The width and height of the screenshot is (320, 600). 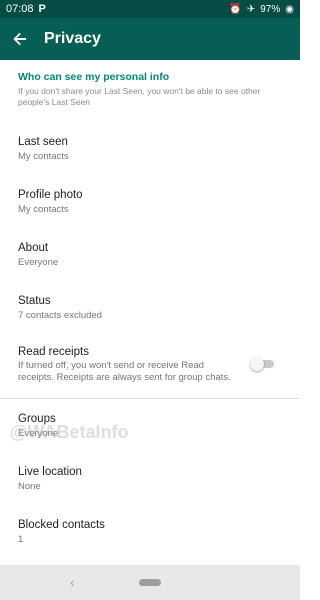 What do you see at coordinates (150, 307) in the screenshot?
I see `setting-status: Status 7 contacts excluded` at bounding box center [150, 307].